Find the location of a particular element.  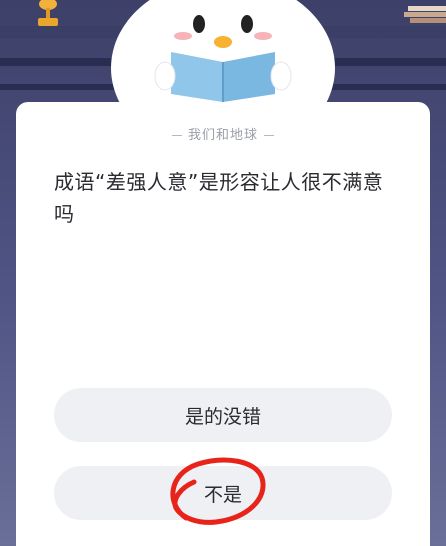

question-text: 成语“差强人意”是形容让人很不满意吗 is located at coordinates (219, 198).